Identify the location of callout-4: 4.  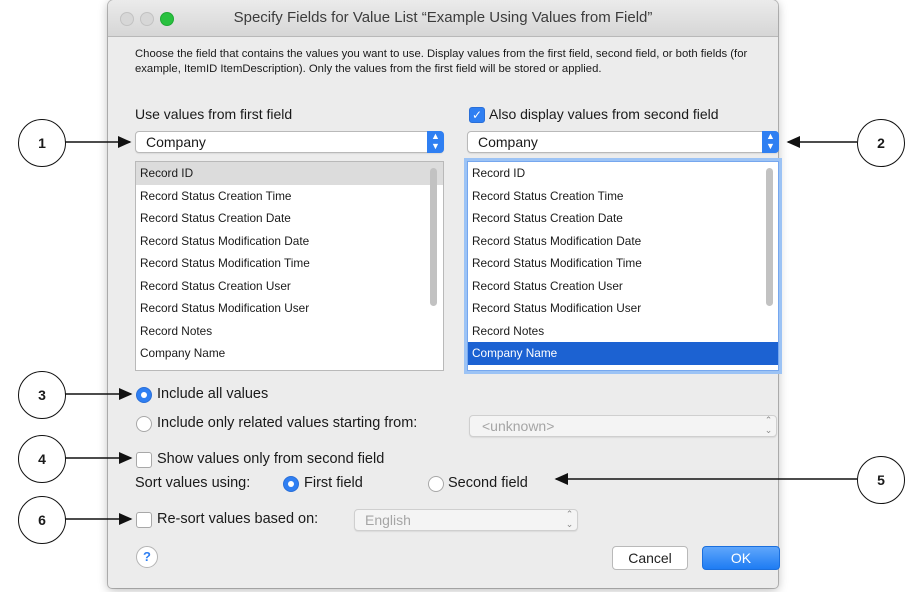
(42, 459).